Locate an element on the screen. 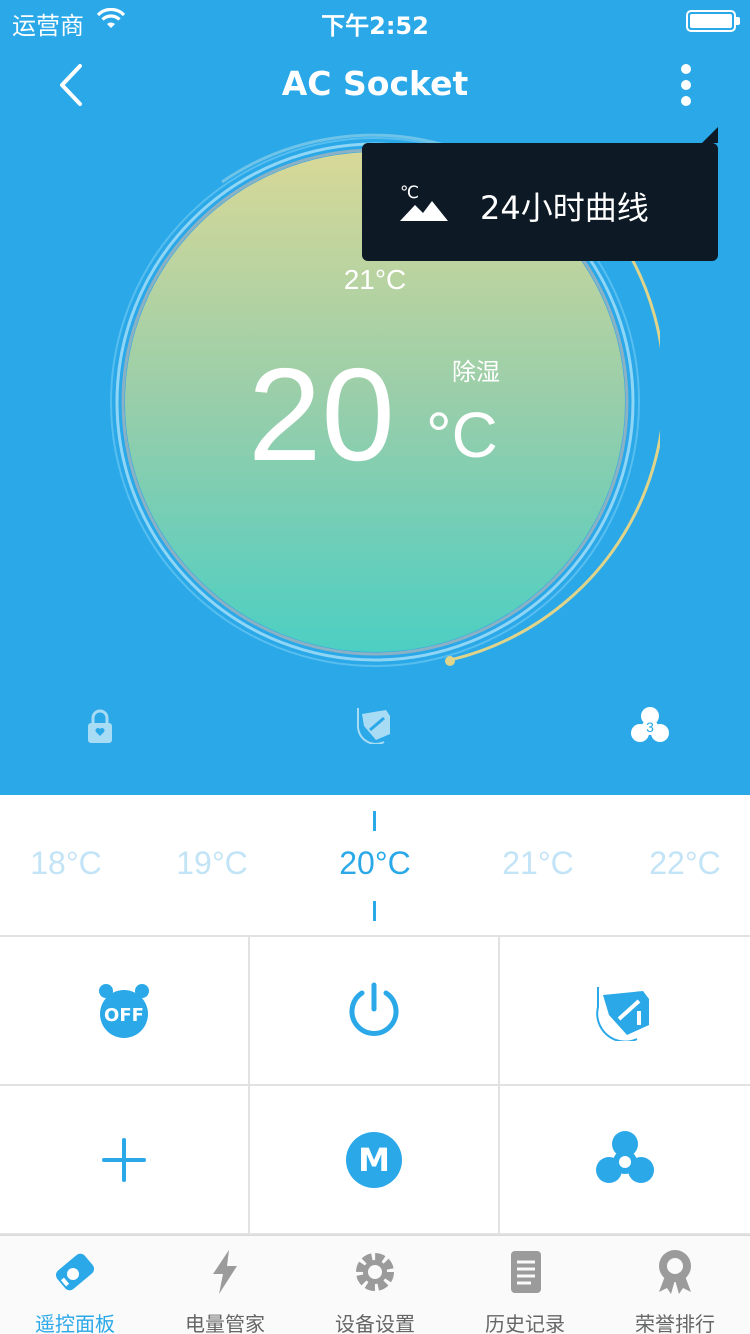 Image resolution: width=750 pixels, height=1334 pixels. plus-icon is located at coordinates (124, 1159).